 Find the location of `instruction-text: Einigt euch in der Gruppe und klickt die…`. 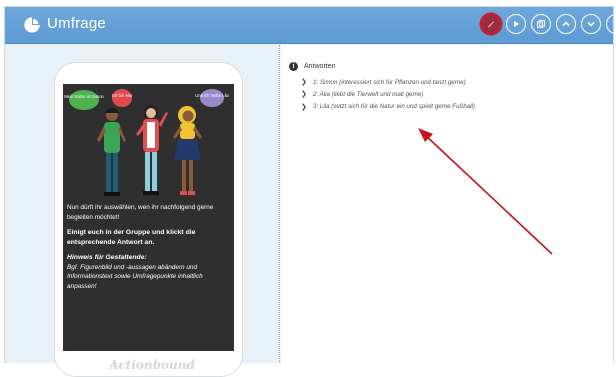

instruction-text: Einigt euch in der Gruppe und klickt die… is located at coordinates (131, 237).